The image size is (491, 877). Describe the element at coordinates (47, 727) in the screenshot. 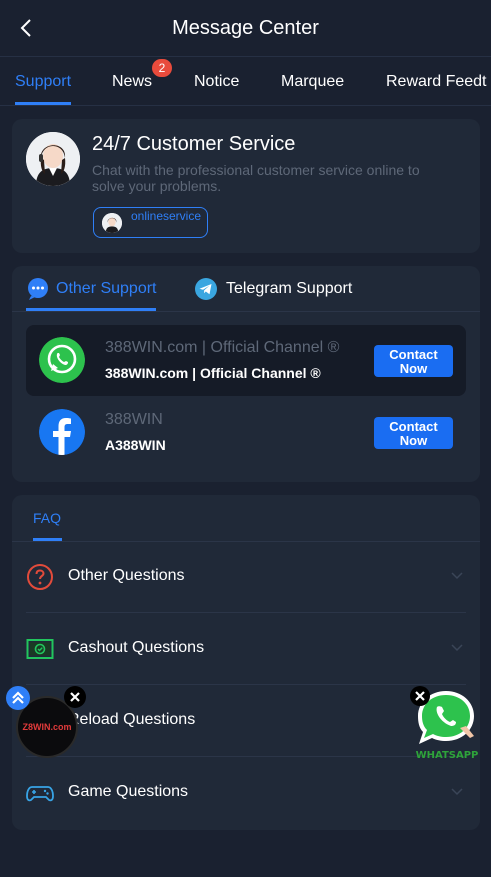

I see `brand-logo-text: Z8WIN.com` at that location.